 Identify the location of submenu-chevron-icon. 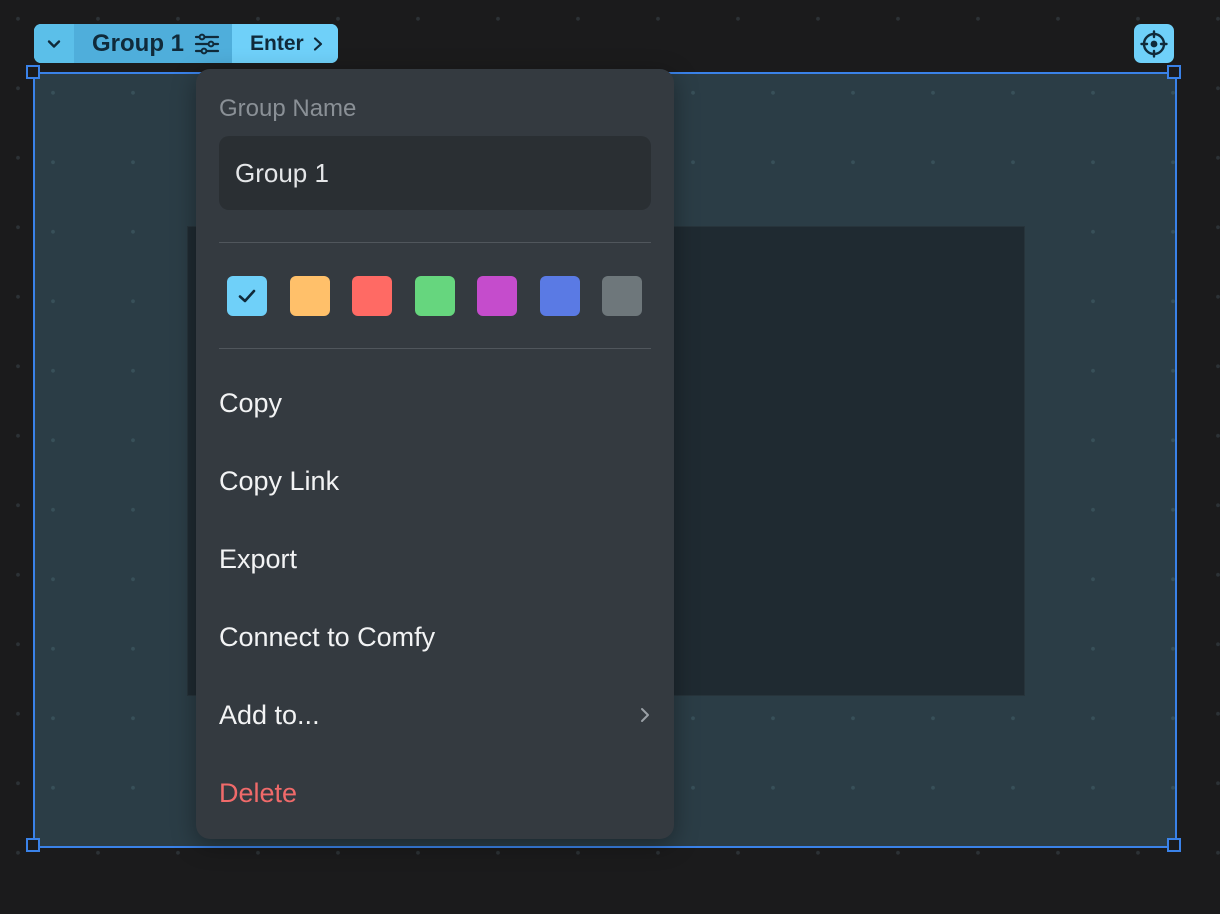
(645, 715).